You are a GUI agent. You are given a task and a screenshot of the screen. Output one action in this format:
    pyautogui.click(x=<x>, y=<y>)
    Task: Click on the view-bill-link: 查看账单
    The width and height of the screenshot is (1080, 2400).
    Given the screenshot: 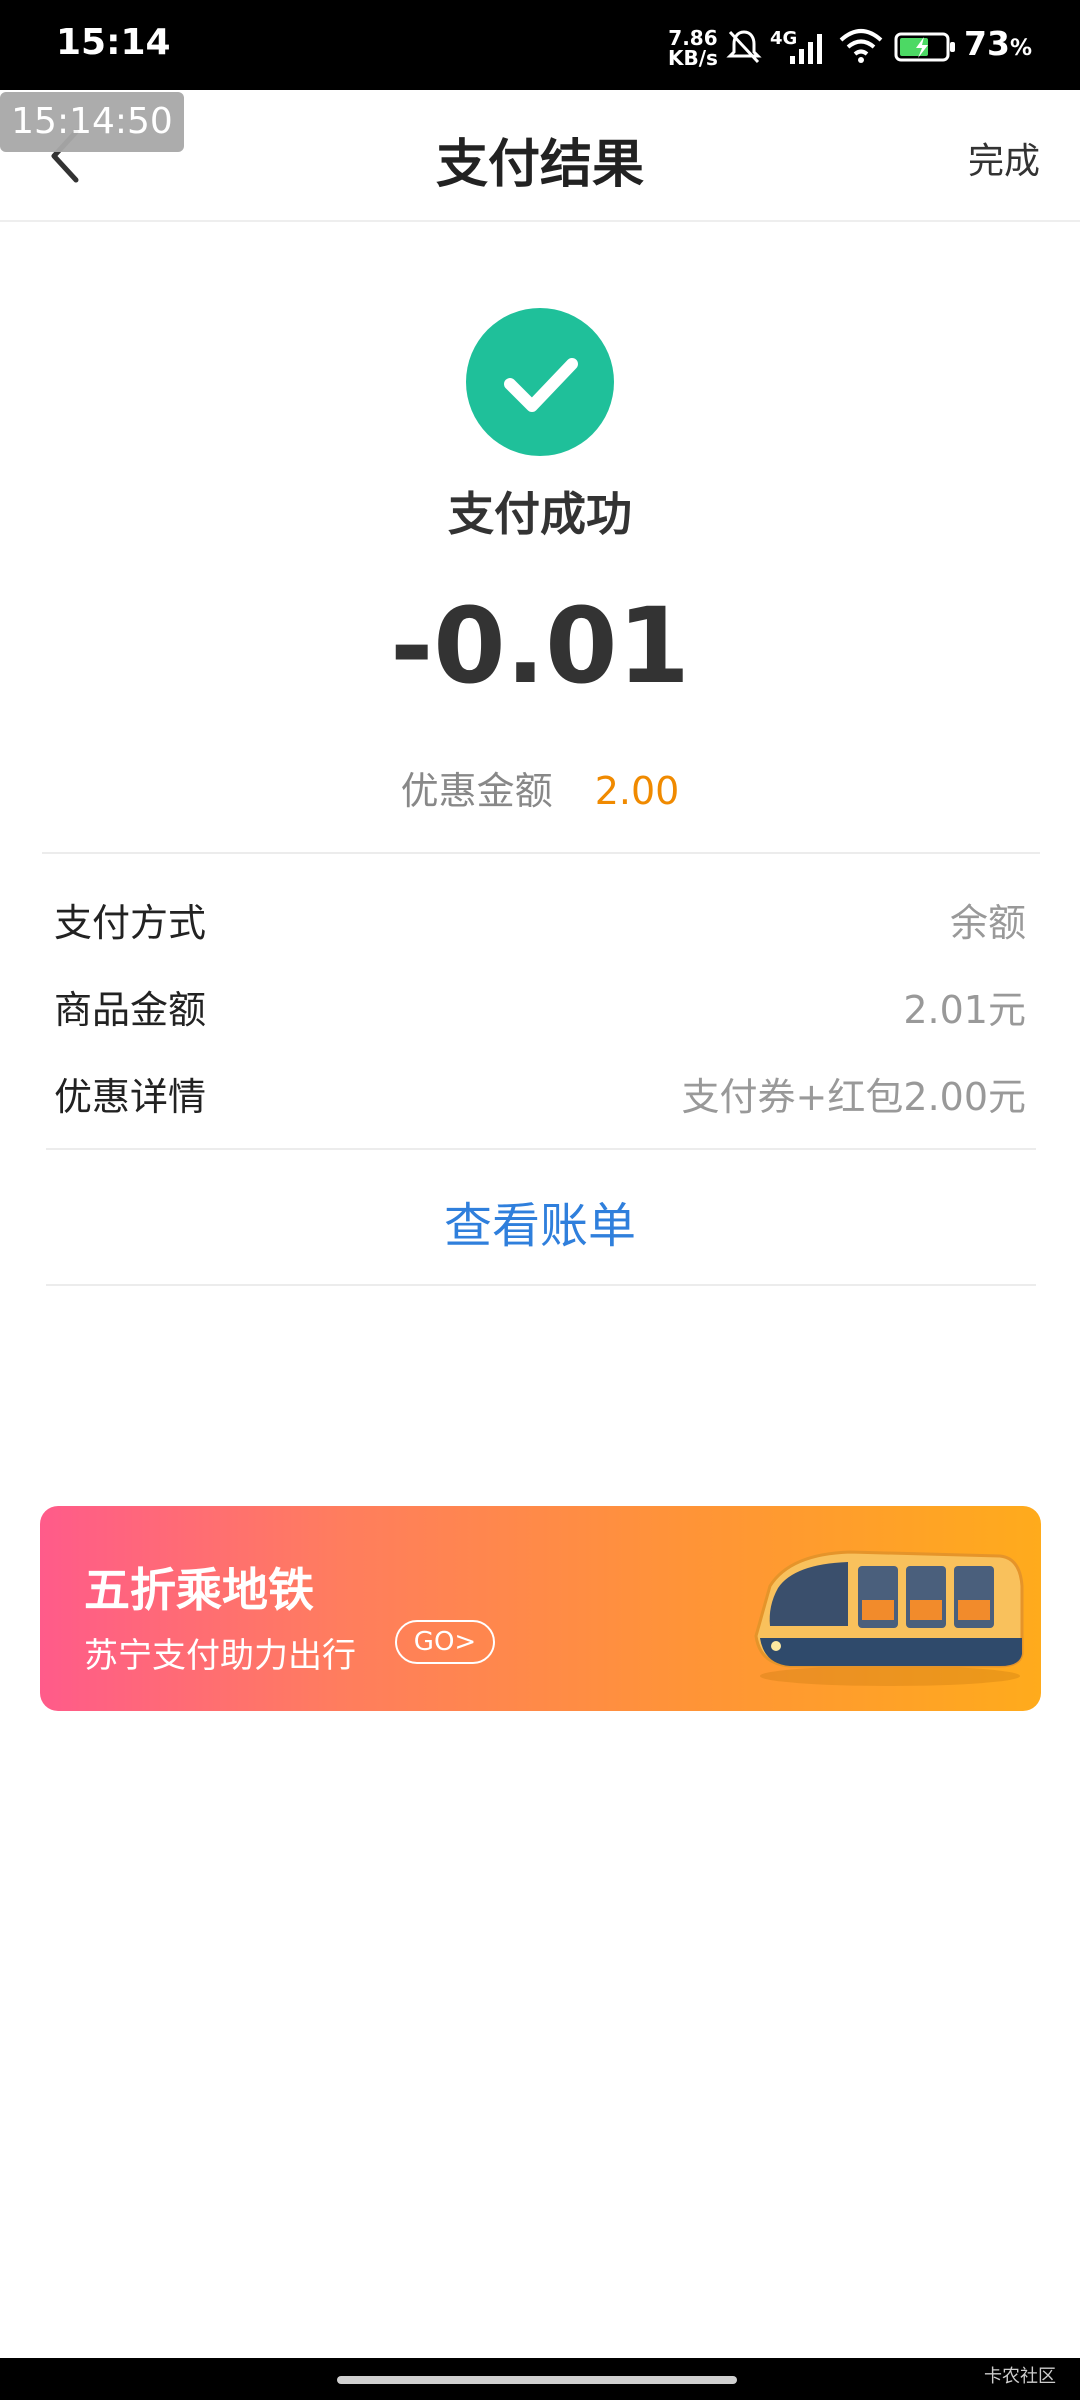 What is the action you would take?
    pyautogui.click(x=540, y=1221)
    